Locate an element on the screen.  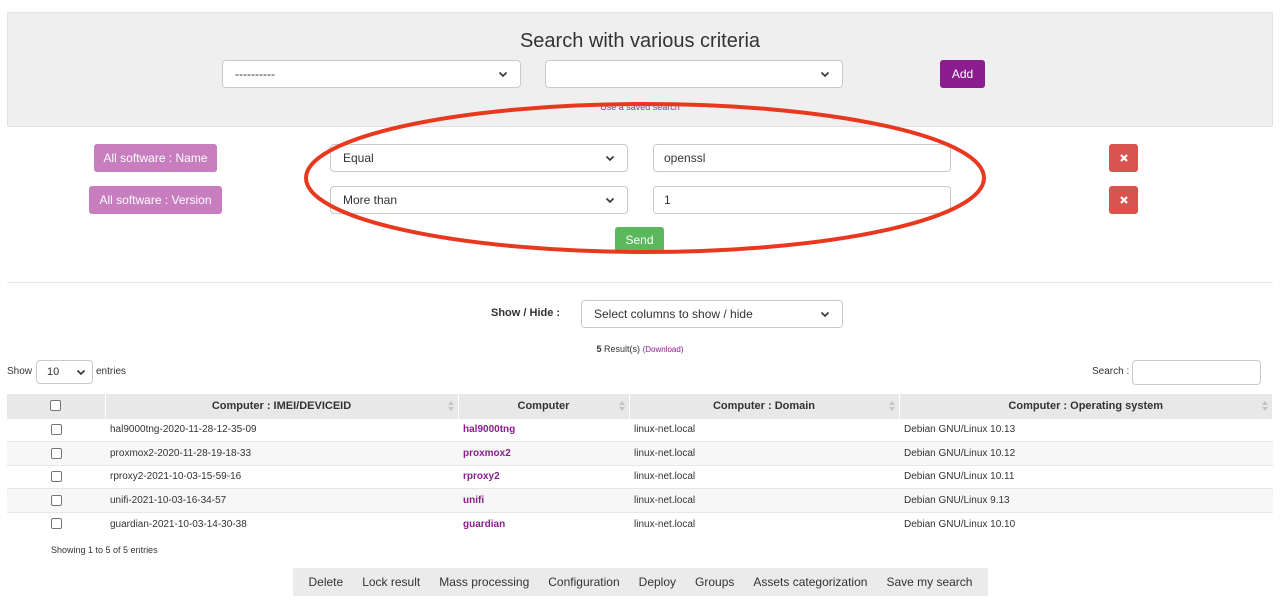
imei-cell: guardian-2021-10-03-14-30-38 is located at coordinates (281, 523).